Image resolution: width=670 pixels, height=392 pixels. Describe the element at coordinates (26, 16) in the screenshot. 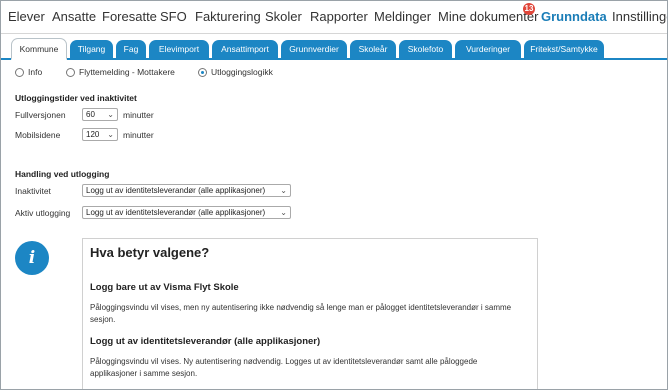

I see `nav-elever: Elever` at that location.